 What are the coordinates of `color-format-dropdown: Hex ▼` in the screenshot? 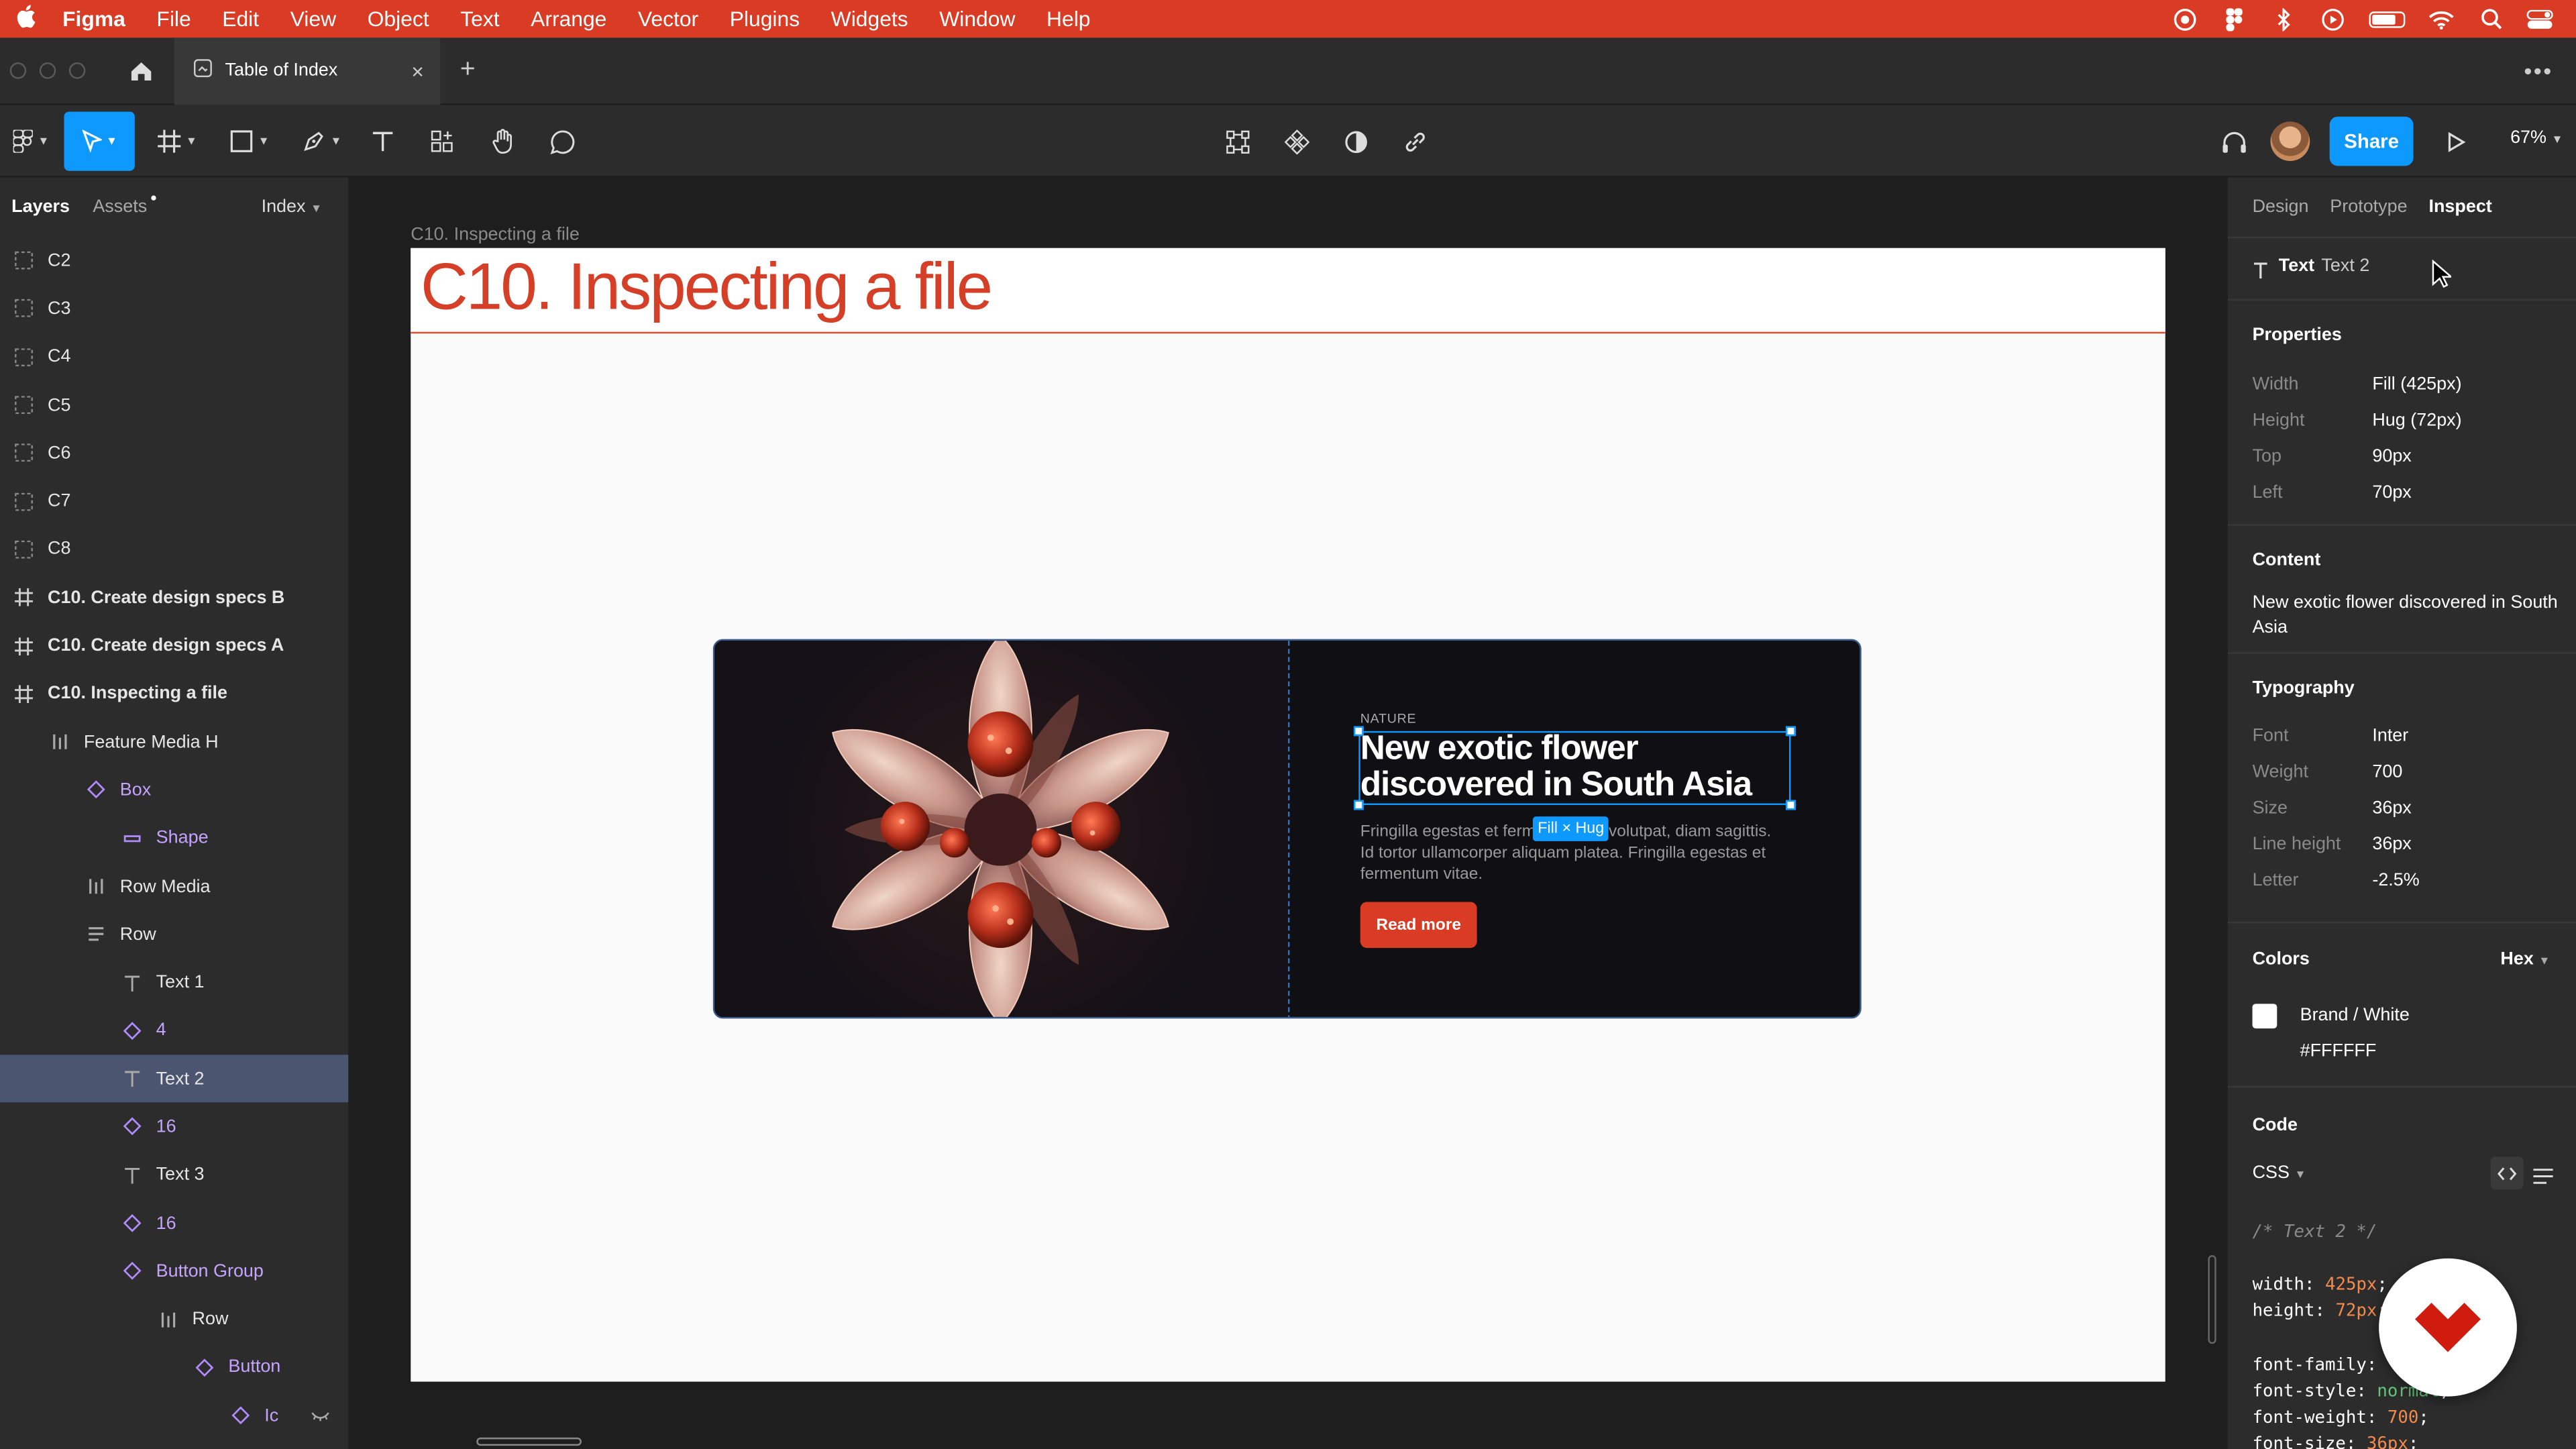 It's located at (2525, 959).